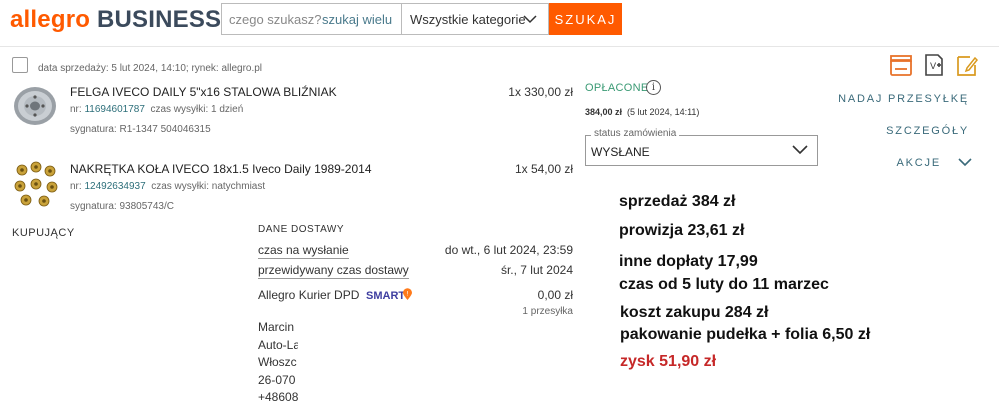 This screenshot has width=999, height=408. I want to click on shipping-label-icon, so click(901, 66).